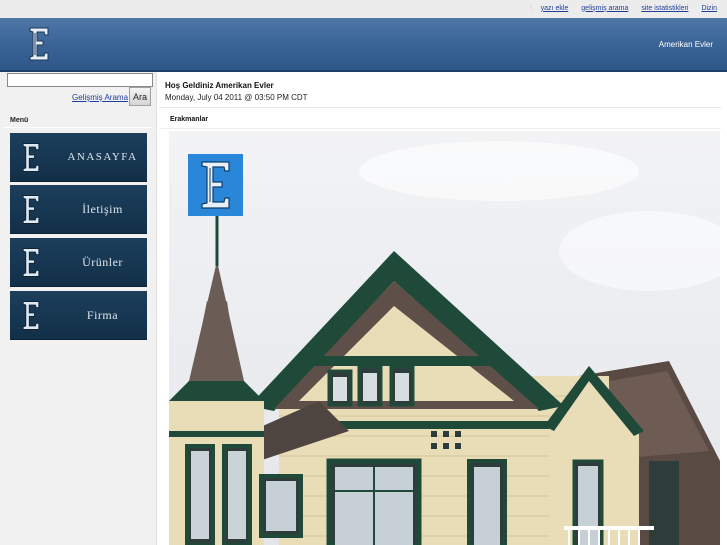 The height and width of the screenshot is (545, 727). Describe the element at coordinates (102, 262) in the screenshot. I see `menu-item-label: Ürünler` at that location.